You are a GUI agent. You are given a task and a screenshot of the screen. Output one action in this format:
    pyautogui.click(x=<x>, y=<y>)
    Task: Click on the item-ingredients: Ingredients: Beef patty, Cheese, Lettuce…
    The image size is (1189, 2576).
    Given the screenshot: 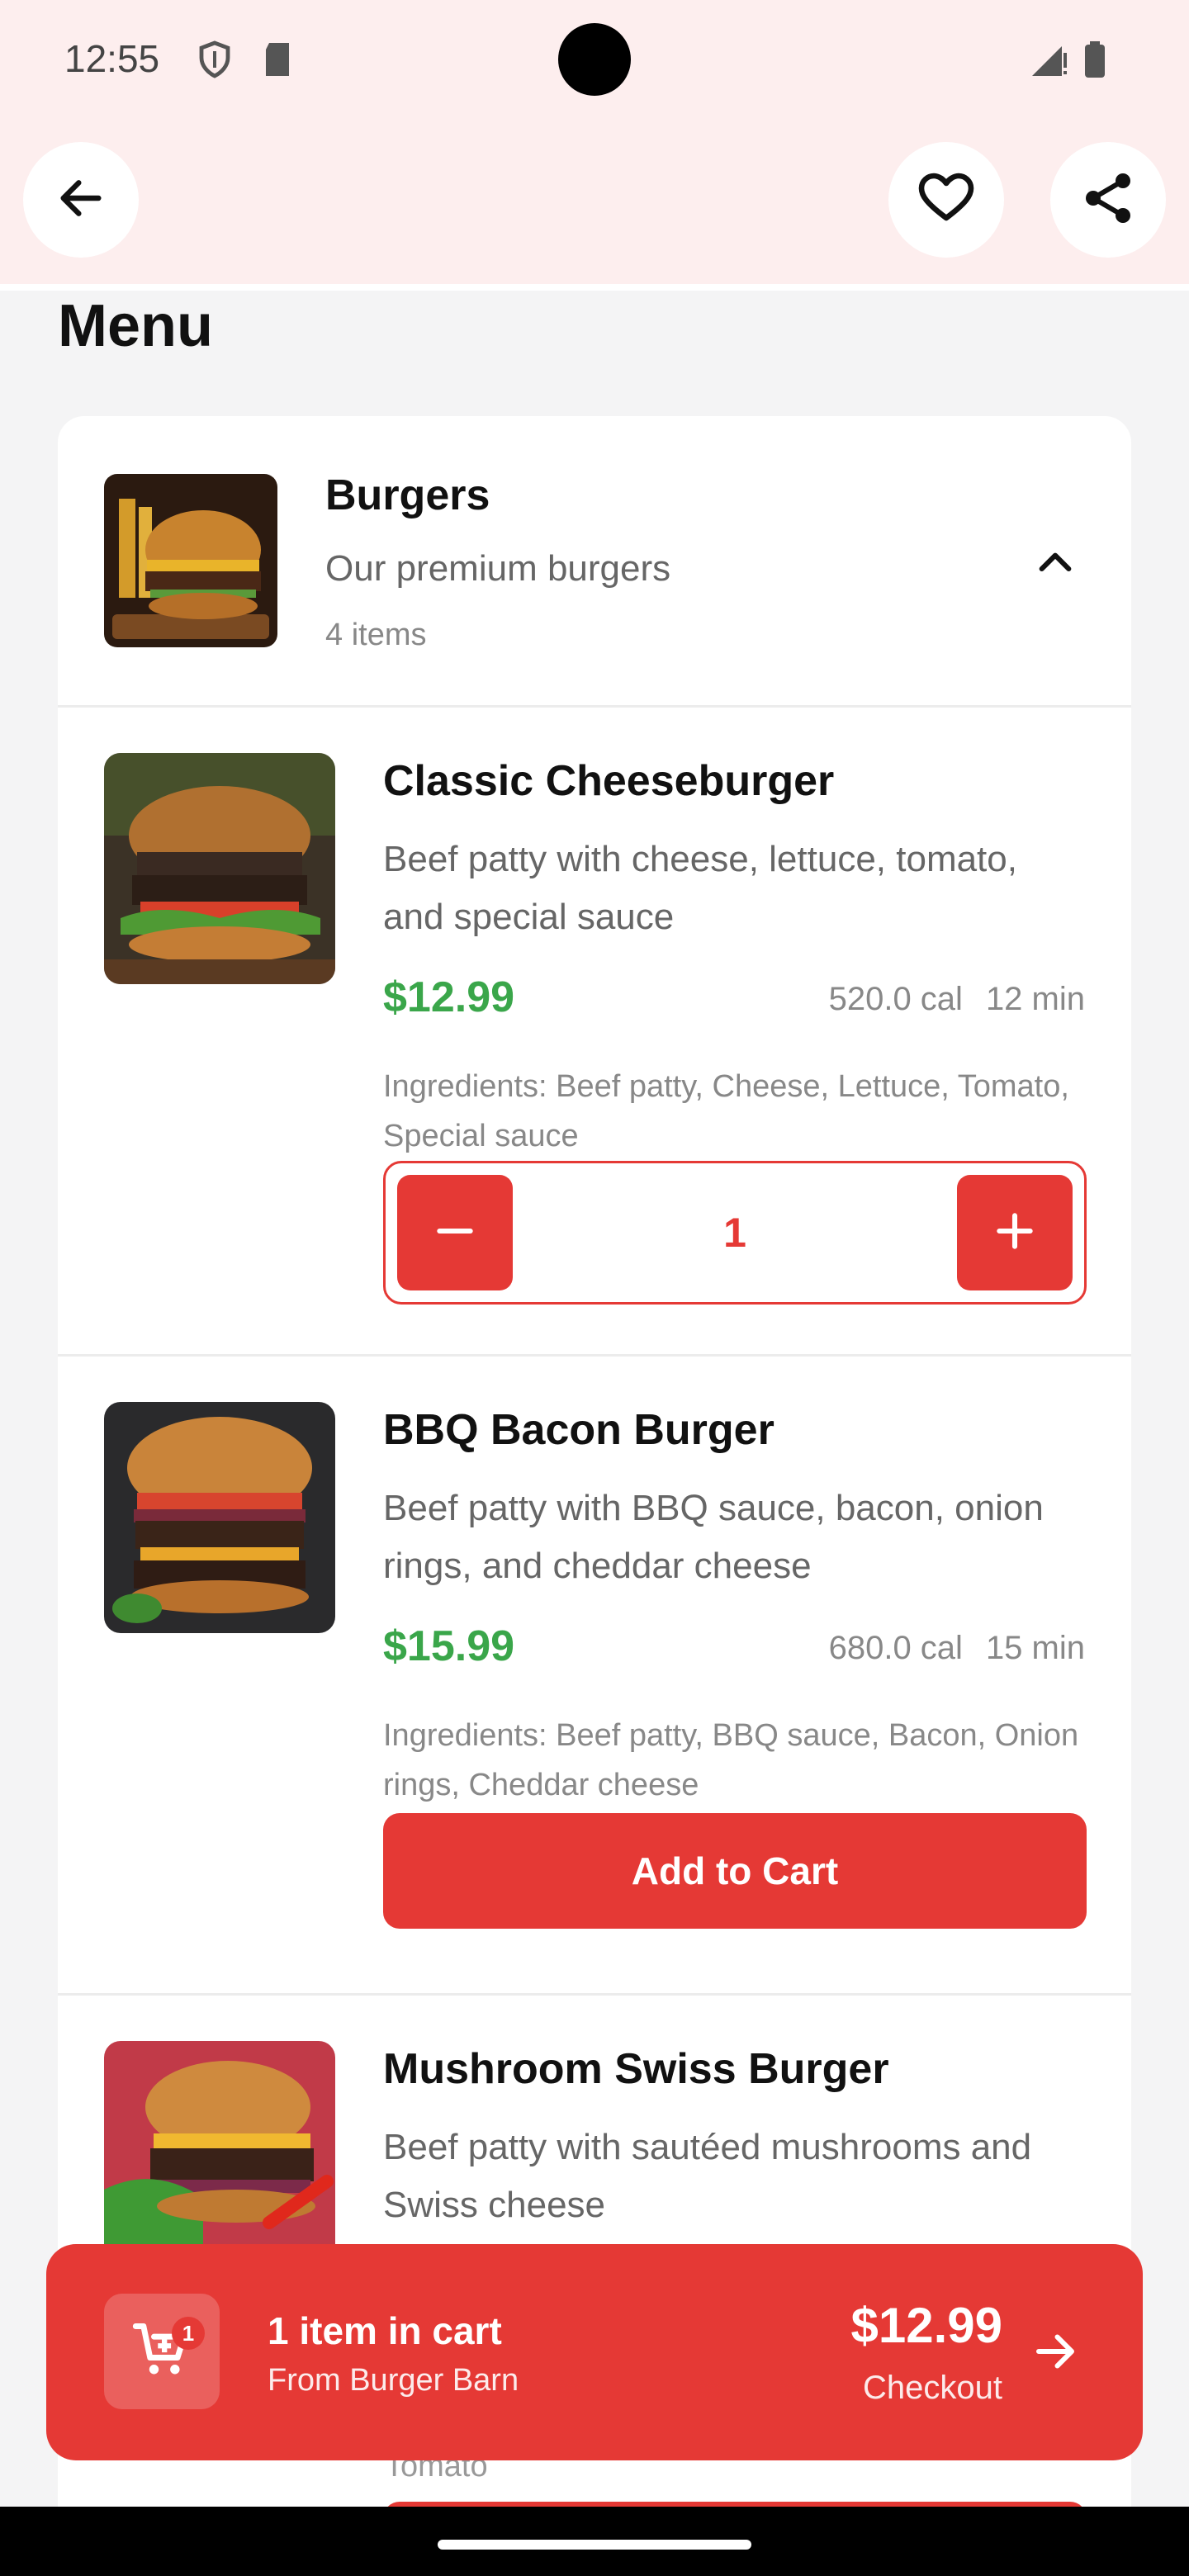 What is the action you would take?
    pyautogui.click(x=726, y=1111)
    